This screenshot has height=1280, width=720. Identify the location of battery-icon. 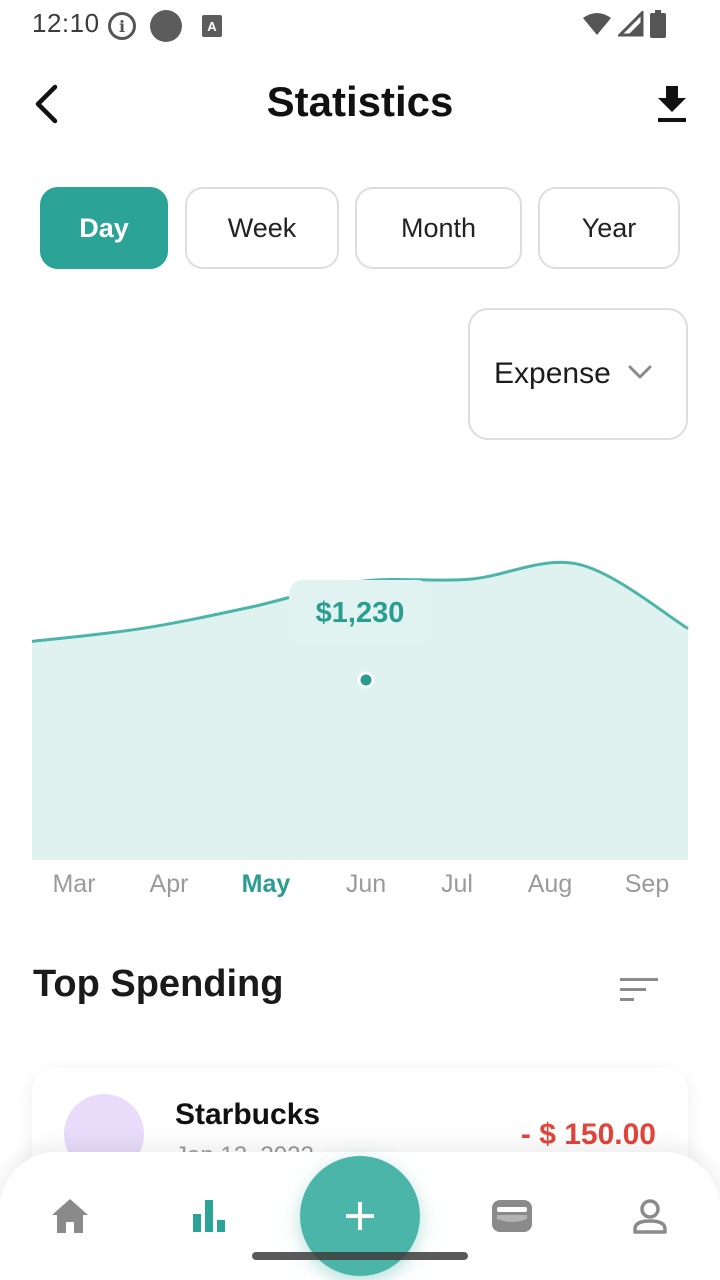
(658, 24).